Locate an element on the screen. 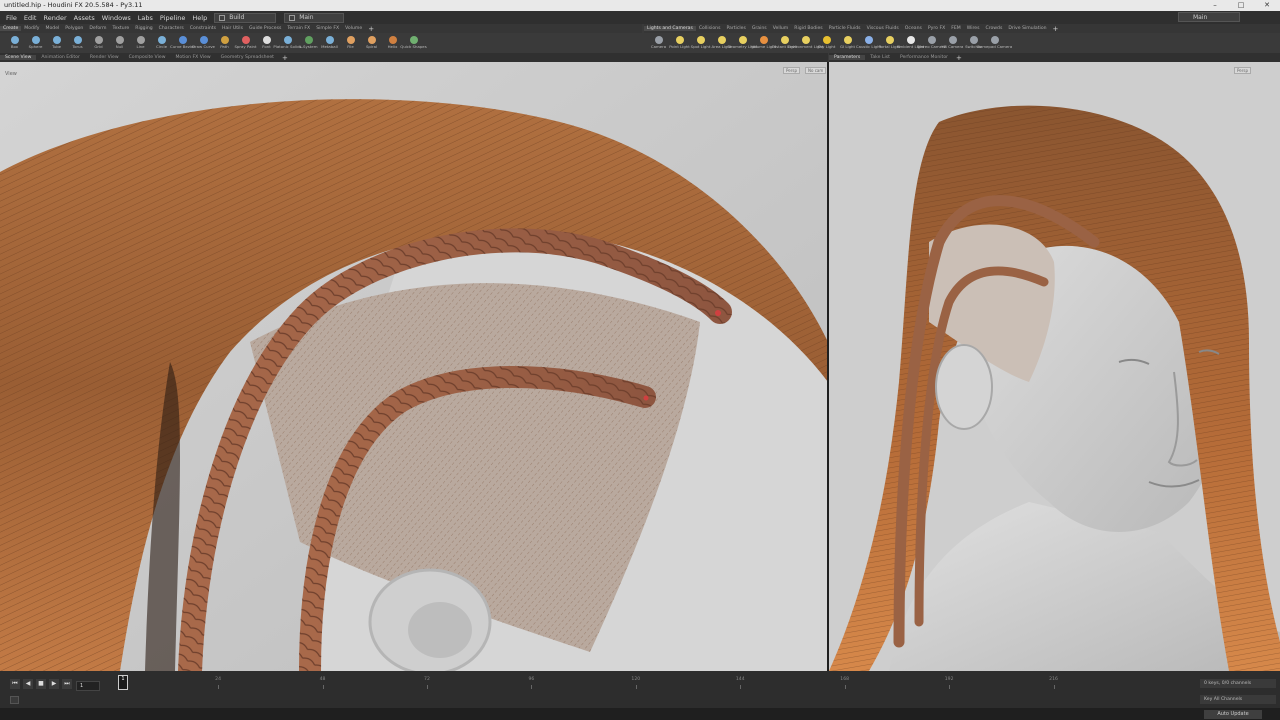 Image resolution: width=1280 pixels, height=720 pixels. shelf-tab-1: Modify is located at coordinates (31, 28).